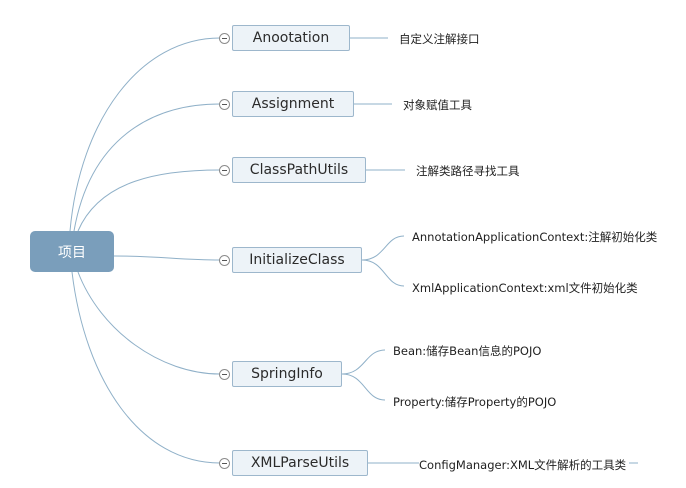 Image resolution: width=686 pixels, height=488 pixels. I want to click on leaf-topic: 自定义注解接口, so click(439, 39).